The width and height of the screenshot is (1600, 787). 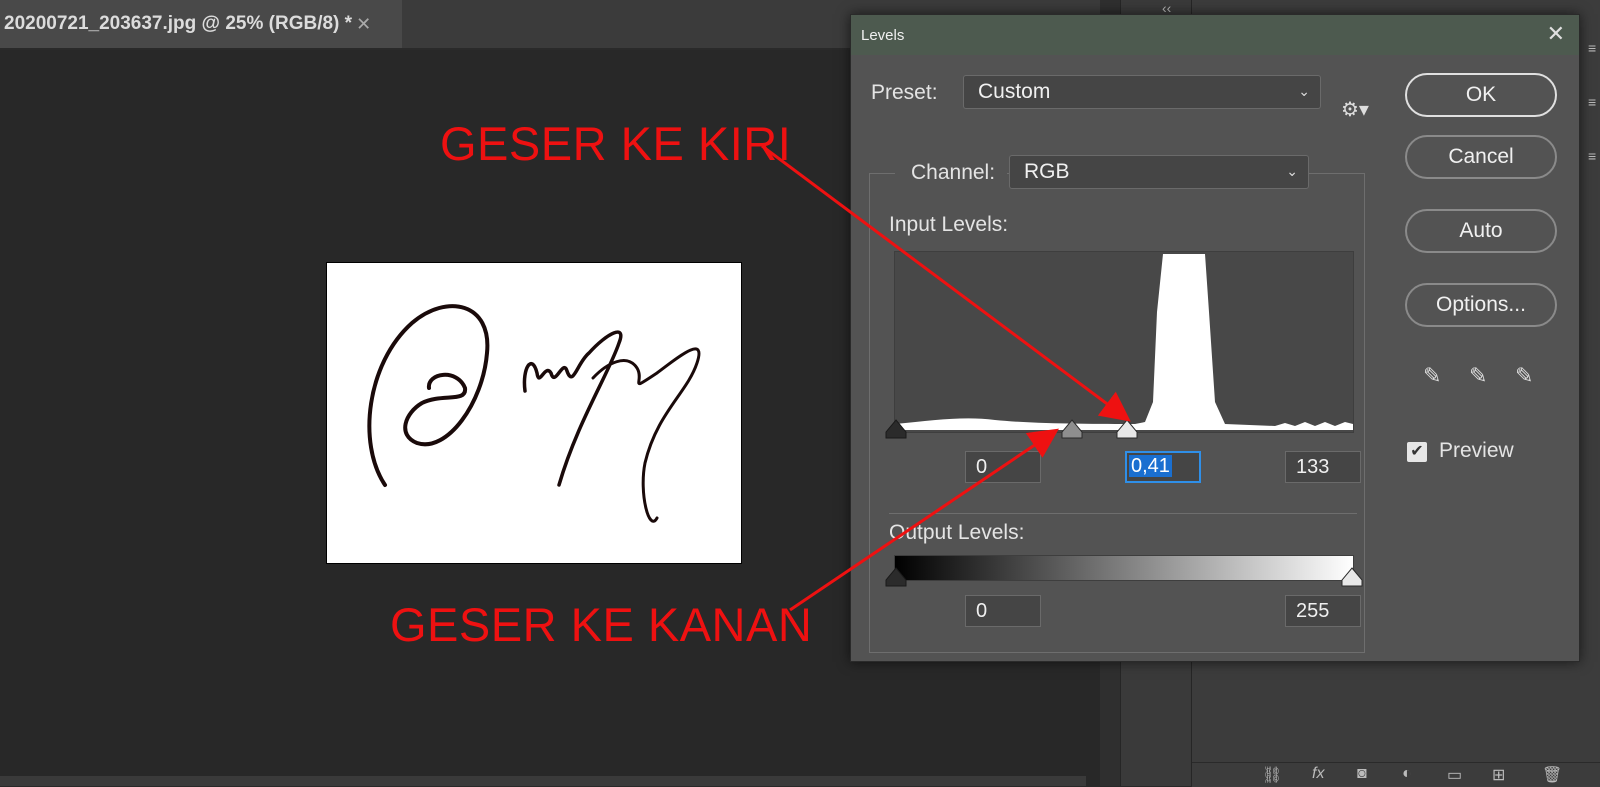 What do you see at coordinates (1481, 95) in the screenshot?
I see `ok-button: OK` at bounding box center [1481, 95].